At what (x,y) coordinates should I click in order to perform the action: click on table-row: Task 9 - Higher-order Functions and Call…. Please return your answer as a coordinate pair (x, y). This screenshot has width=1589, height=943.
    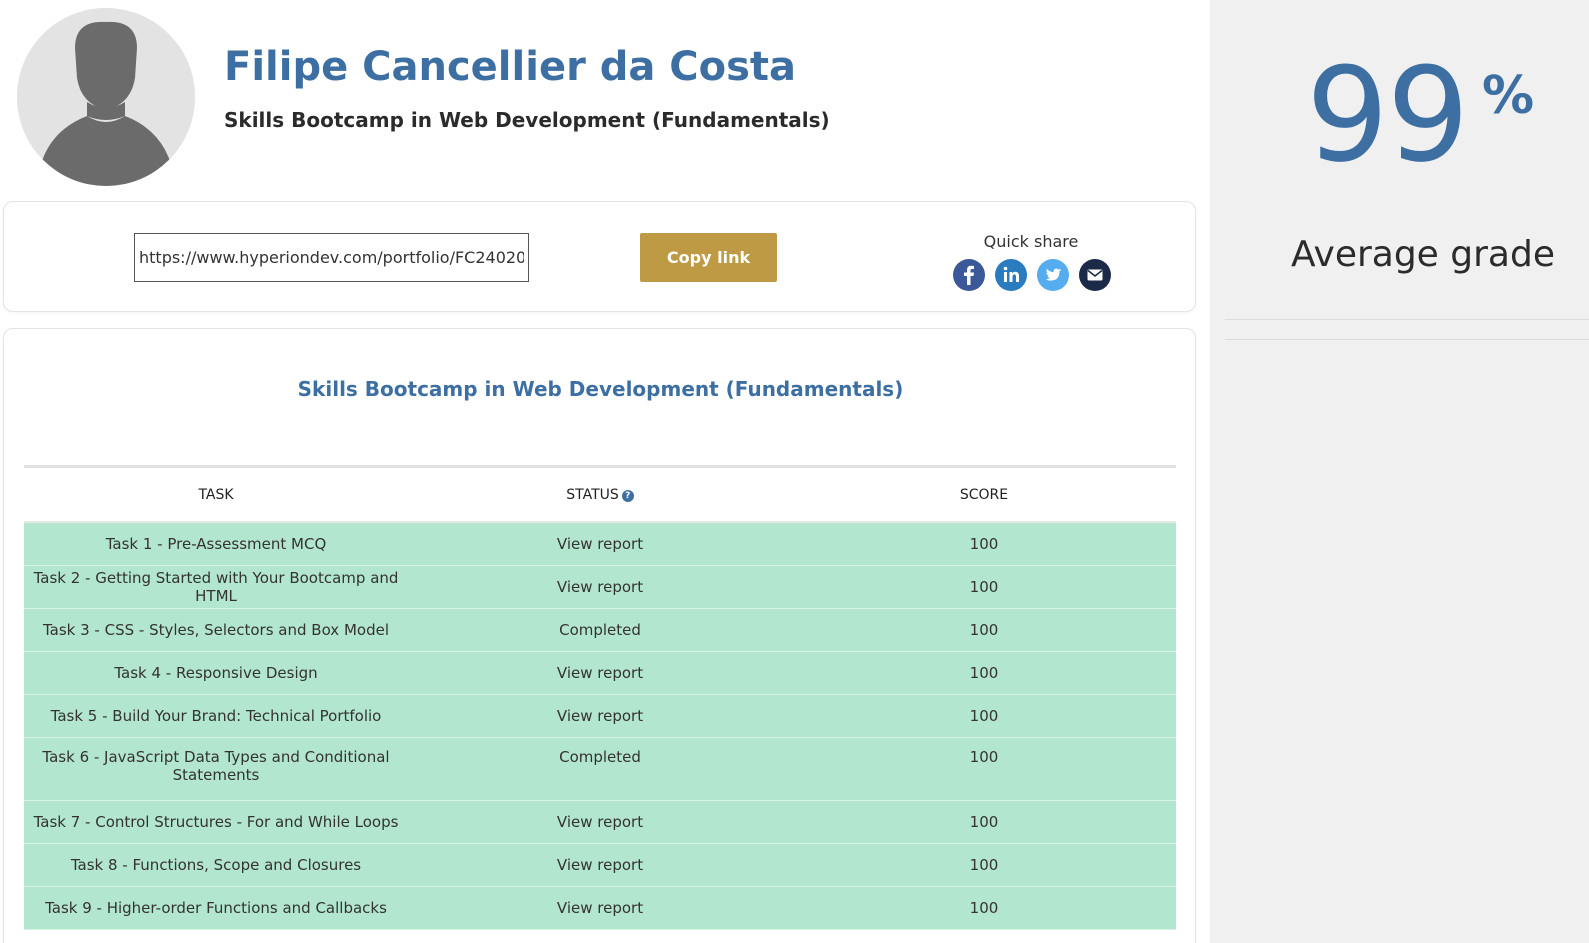
    Looking at the image, I should click on (600, 908).